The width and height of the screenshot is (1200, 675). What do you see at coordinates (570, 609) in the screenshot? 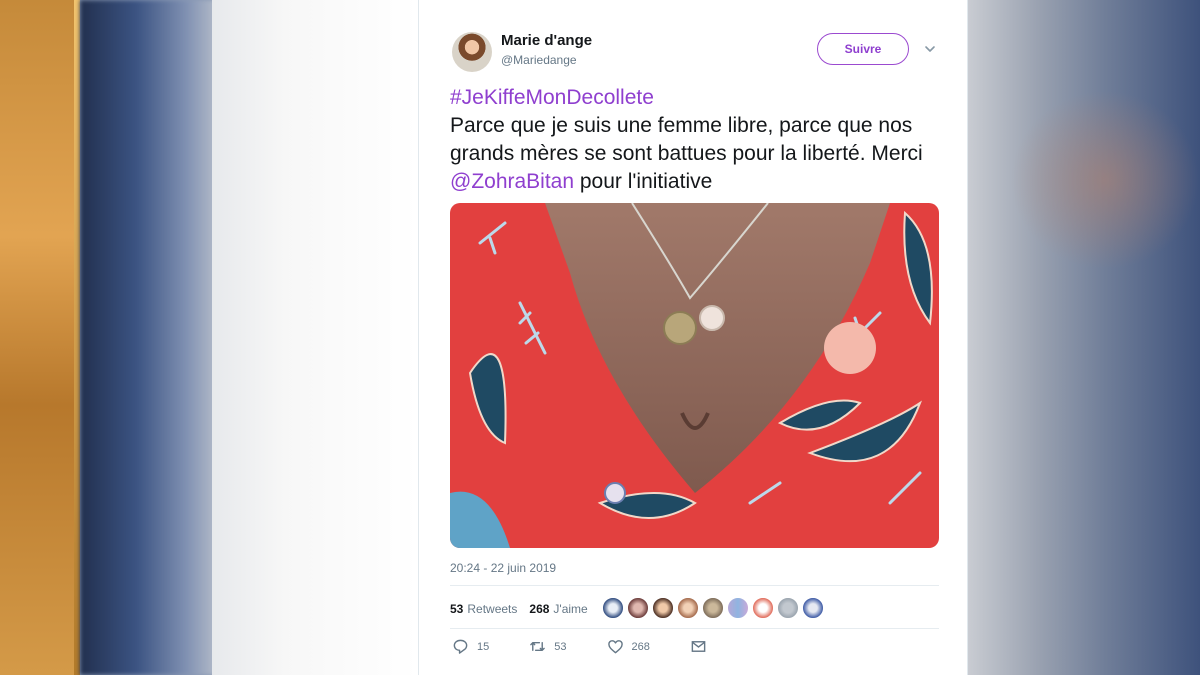
I see `likes-label: J'aime` at bounding box center [570, 609].